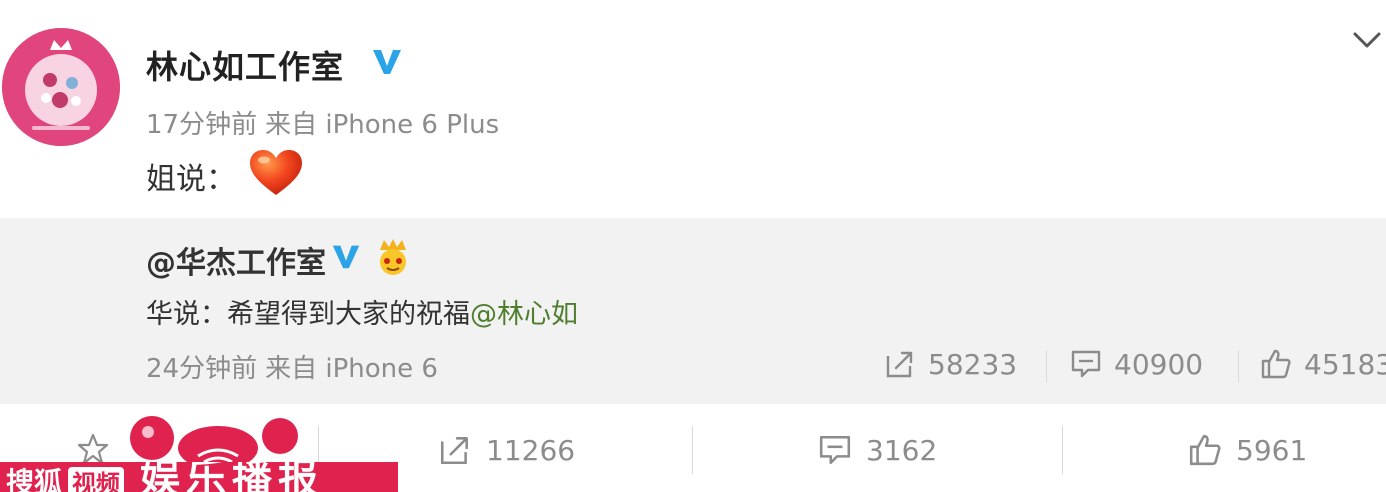 The image size is (1386, 492). Describe the element at coordinates (236, 260) in the screenshot. I see `repost-author: @华杰工作室` at that location.